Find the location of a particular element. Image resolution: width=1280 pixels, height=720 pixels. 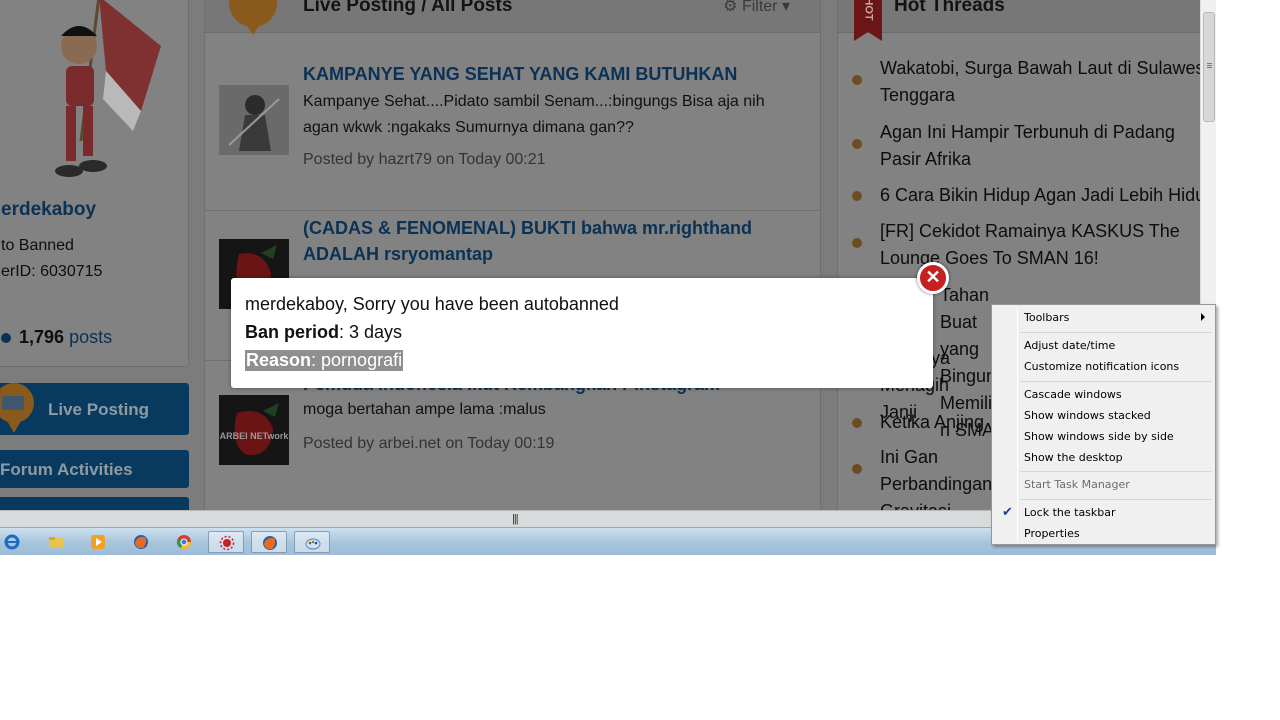

posts-count-number: 1,796 is located at coordinates (42, 337).